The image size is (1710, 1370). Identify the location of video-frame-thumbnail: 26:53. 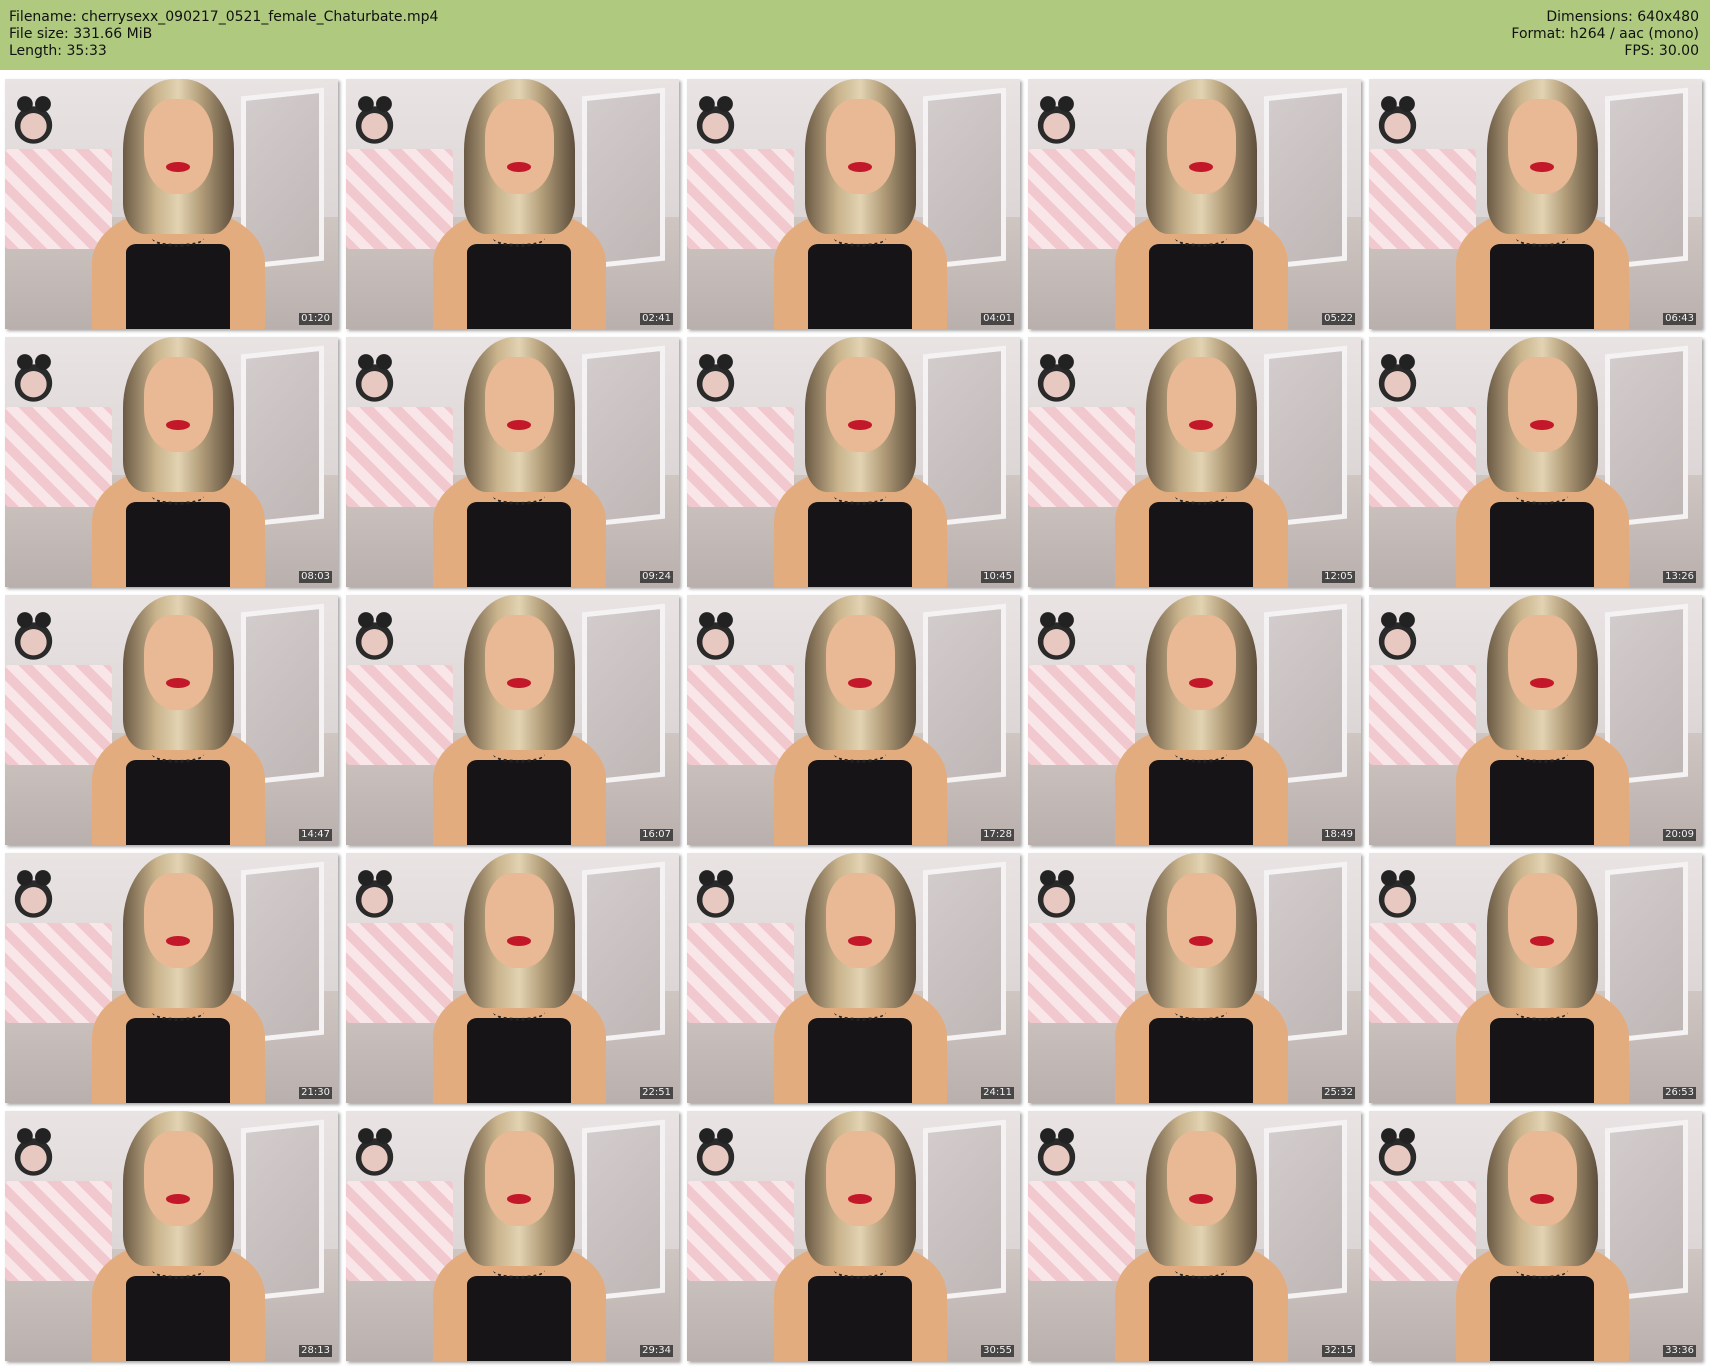
(1535, 978).